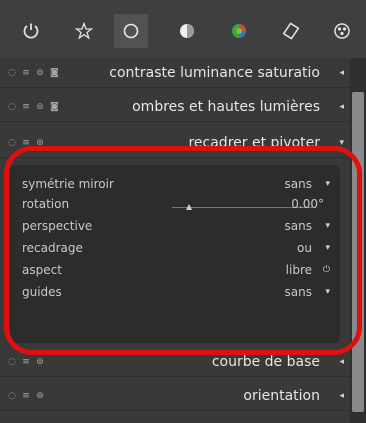 Image resolution: width=366 pixels, height=423 pixels. Describe the element at coordinates (214, 73) in the screenshot. I see `module-name: contraste luminance saturatio` at that location.